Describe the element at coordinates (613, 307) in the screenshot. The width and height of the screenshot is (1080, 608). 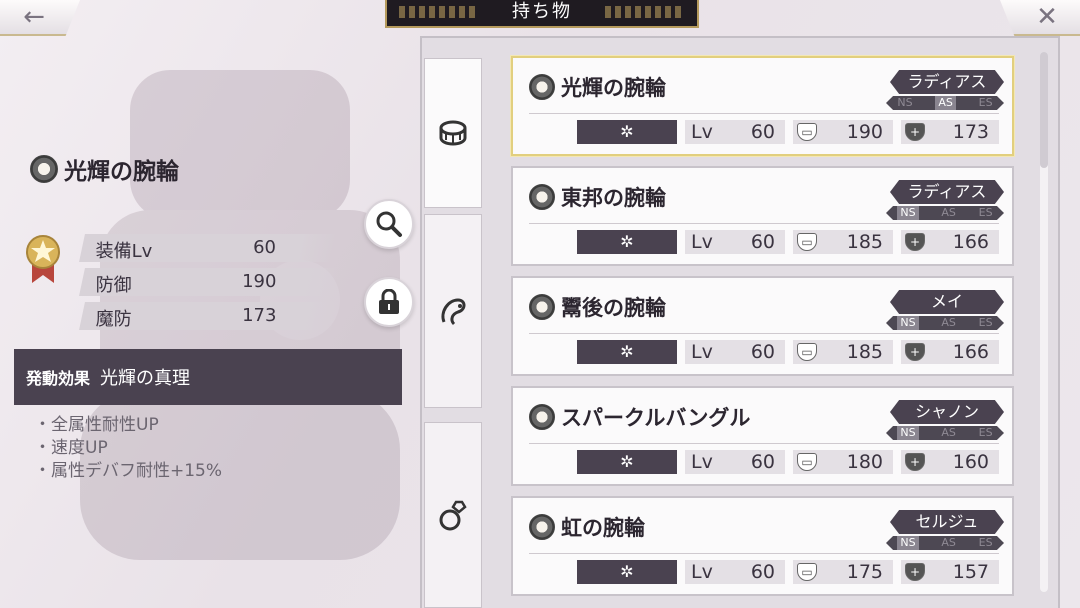
I see `item-card-name-text: 鬻後の腕輪` at that location.